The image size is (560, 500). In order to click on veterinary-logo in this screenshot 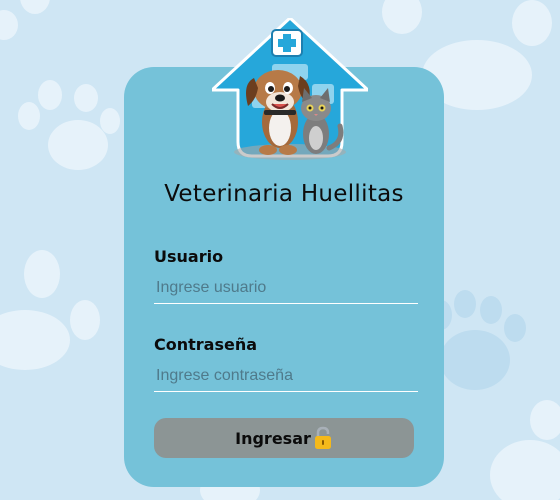, I will do `click(290, 89)`.